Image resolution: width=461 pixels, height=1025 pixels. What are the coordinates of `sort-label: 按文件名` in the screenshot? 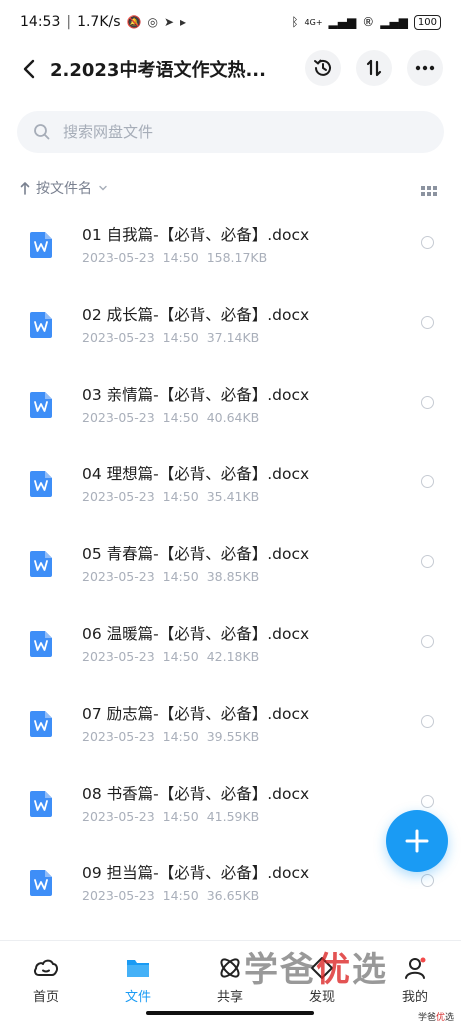 It's located at (64, 189).